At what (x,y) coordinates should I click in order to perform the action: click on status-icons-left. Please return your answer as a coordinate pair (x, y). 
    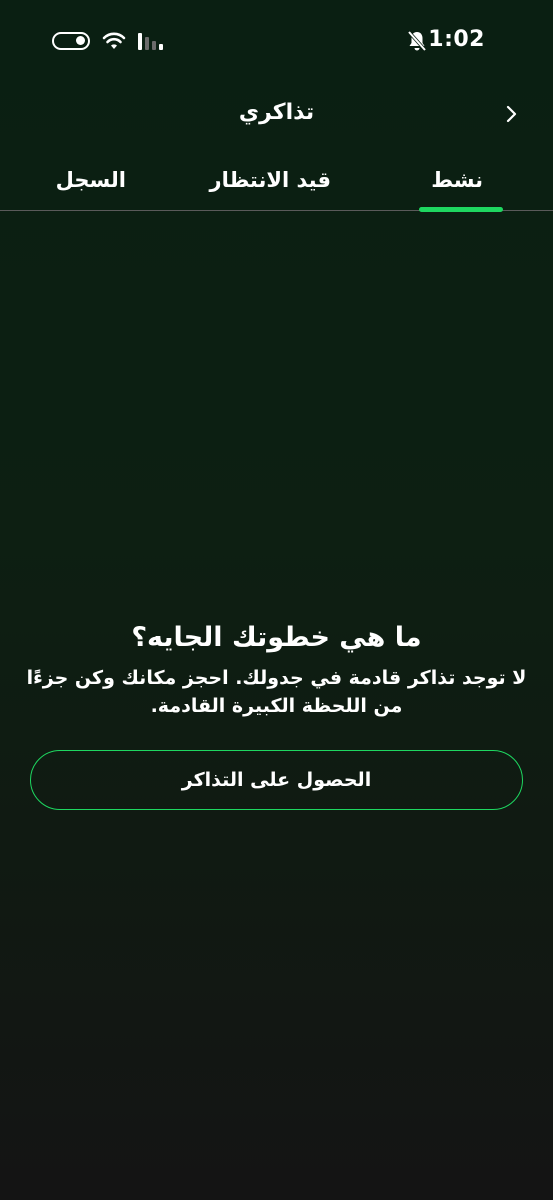
    Looking at the image, I should click on (107, 41).